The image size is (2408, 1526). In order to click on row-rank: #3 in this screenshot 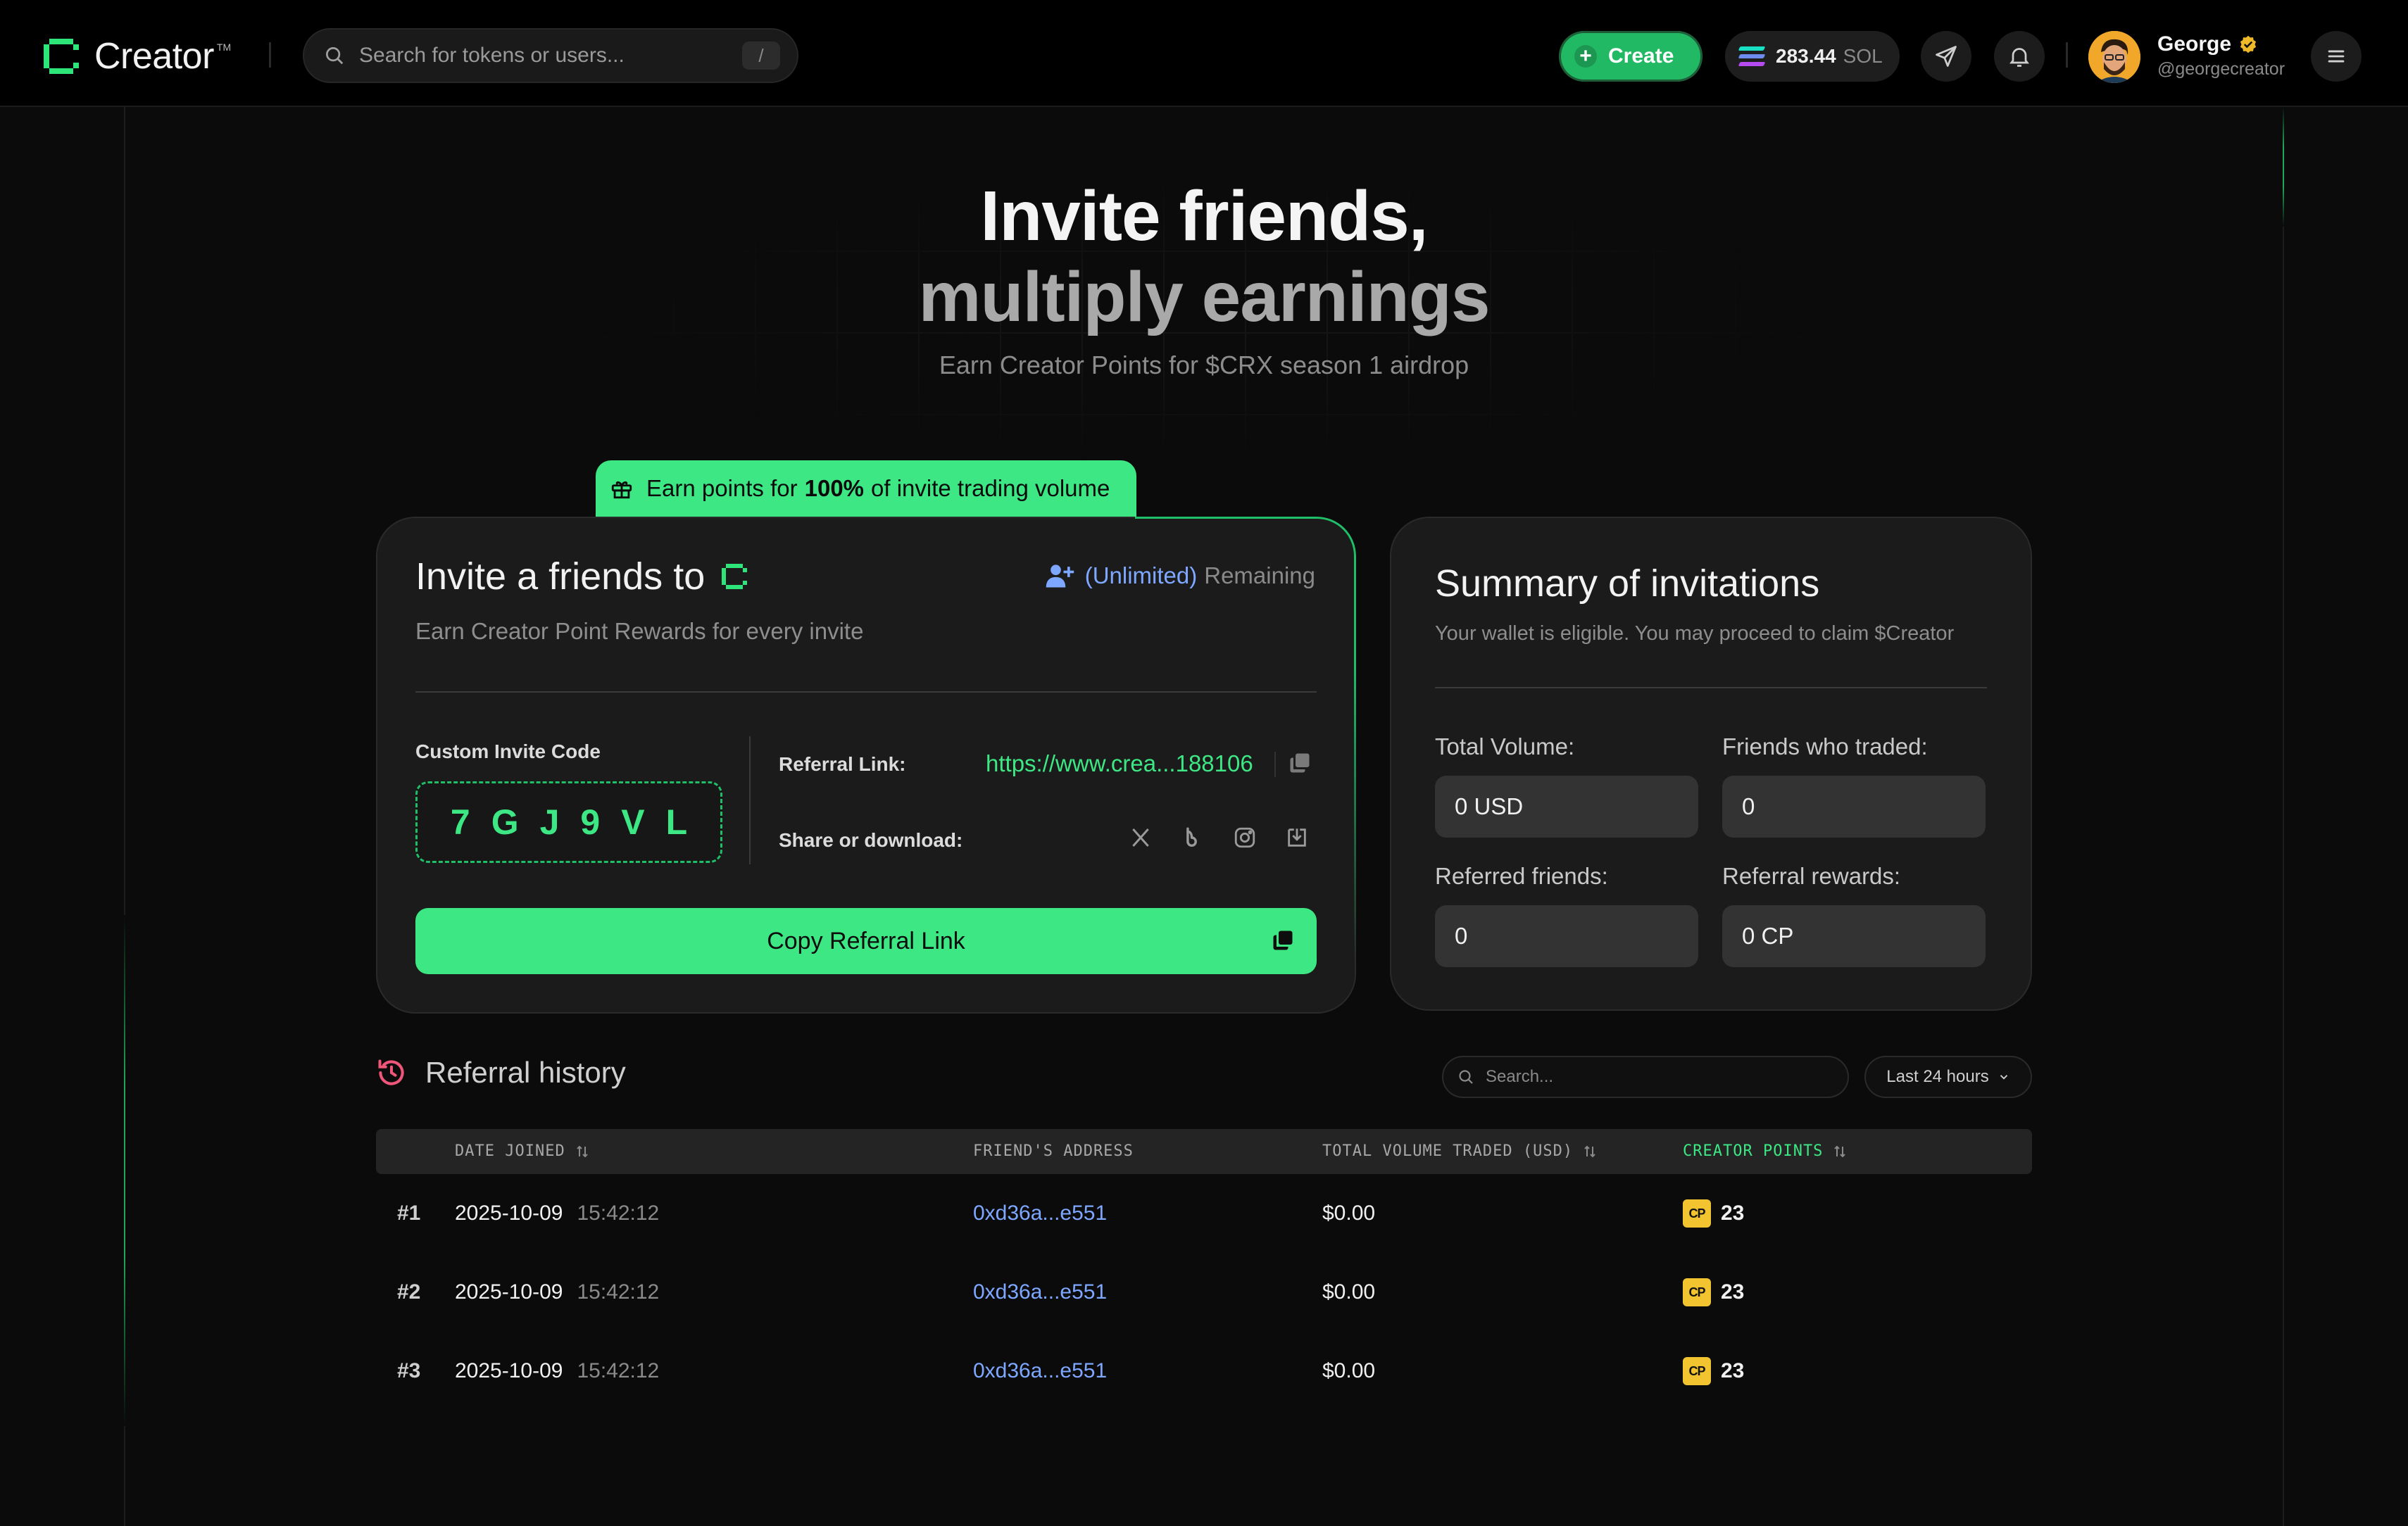, I will do `click(409, 1370)`.